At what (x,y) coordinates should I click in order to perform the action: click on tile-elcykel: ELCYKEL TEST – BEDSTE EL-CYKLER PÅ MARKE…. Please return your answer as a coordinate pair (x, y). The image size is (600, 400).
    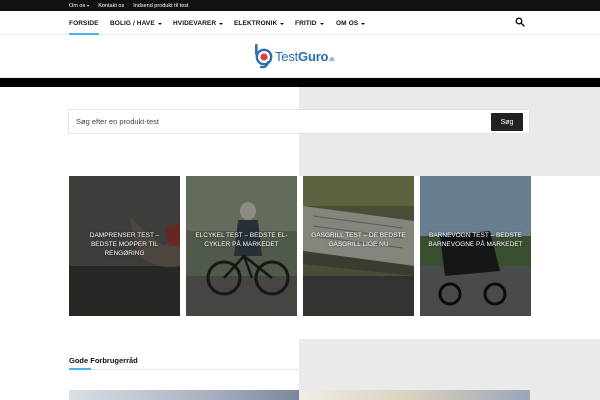
    Looking at the image, I should click on (241, 246).